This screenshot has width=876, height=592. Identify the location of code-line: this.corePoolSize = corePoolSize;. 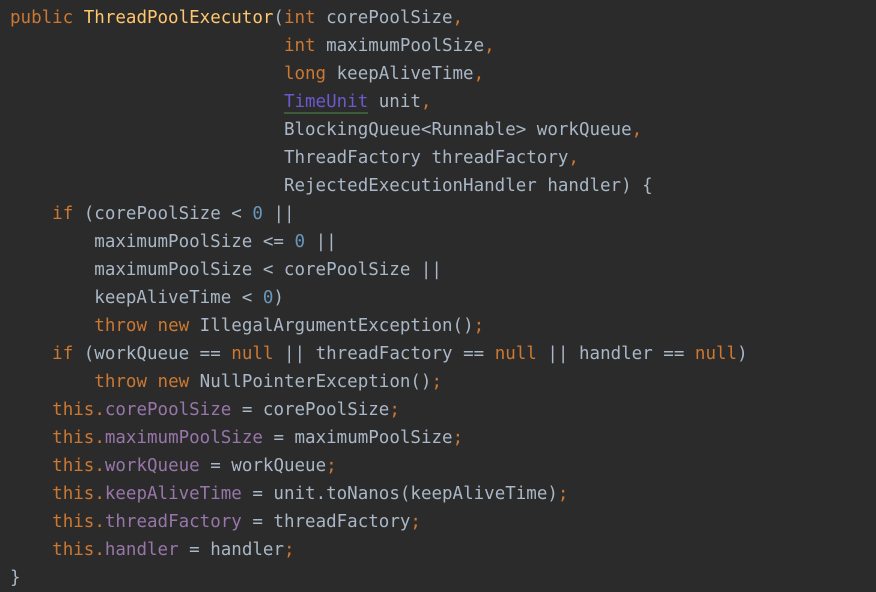
(438, 410).